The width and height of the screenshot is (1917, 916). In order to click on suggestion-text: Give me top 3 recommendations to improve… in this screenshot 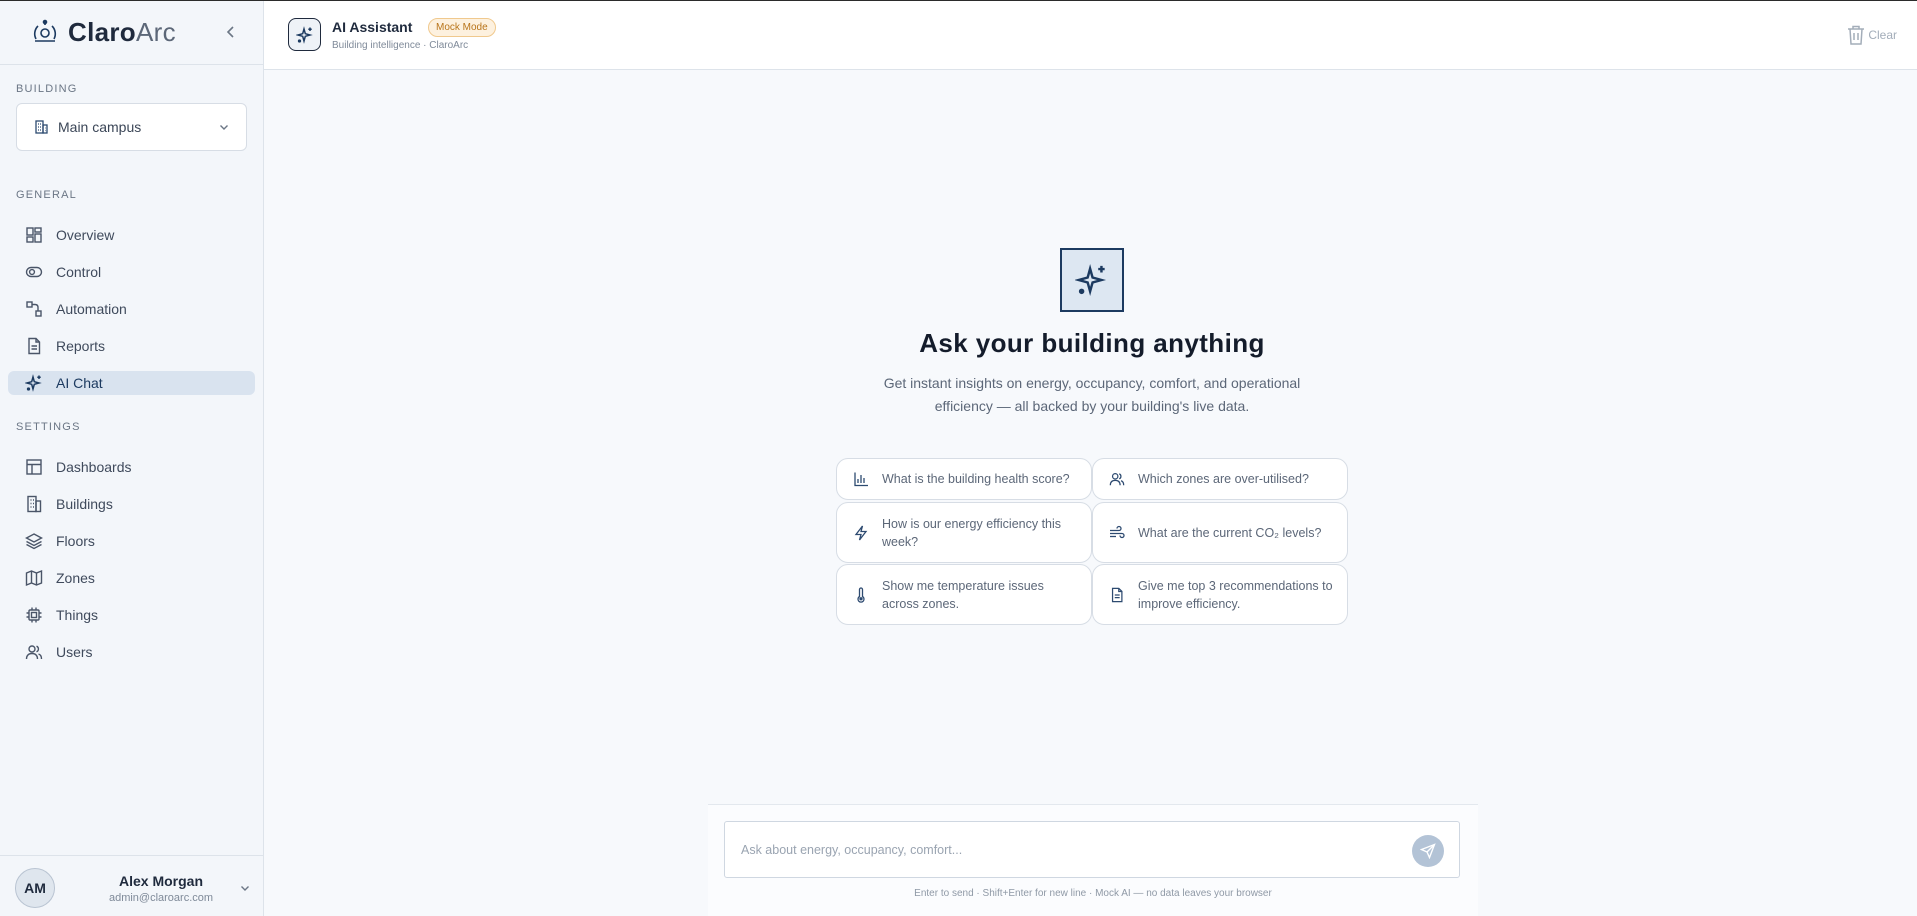, I will do `click(1235, 594)`.